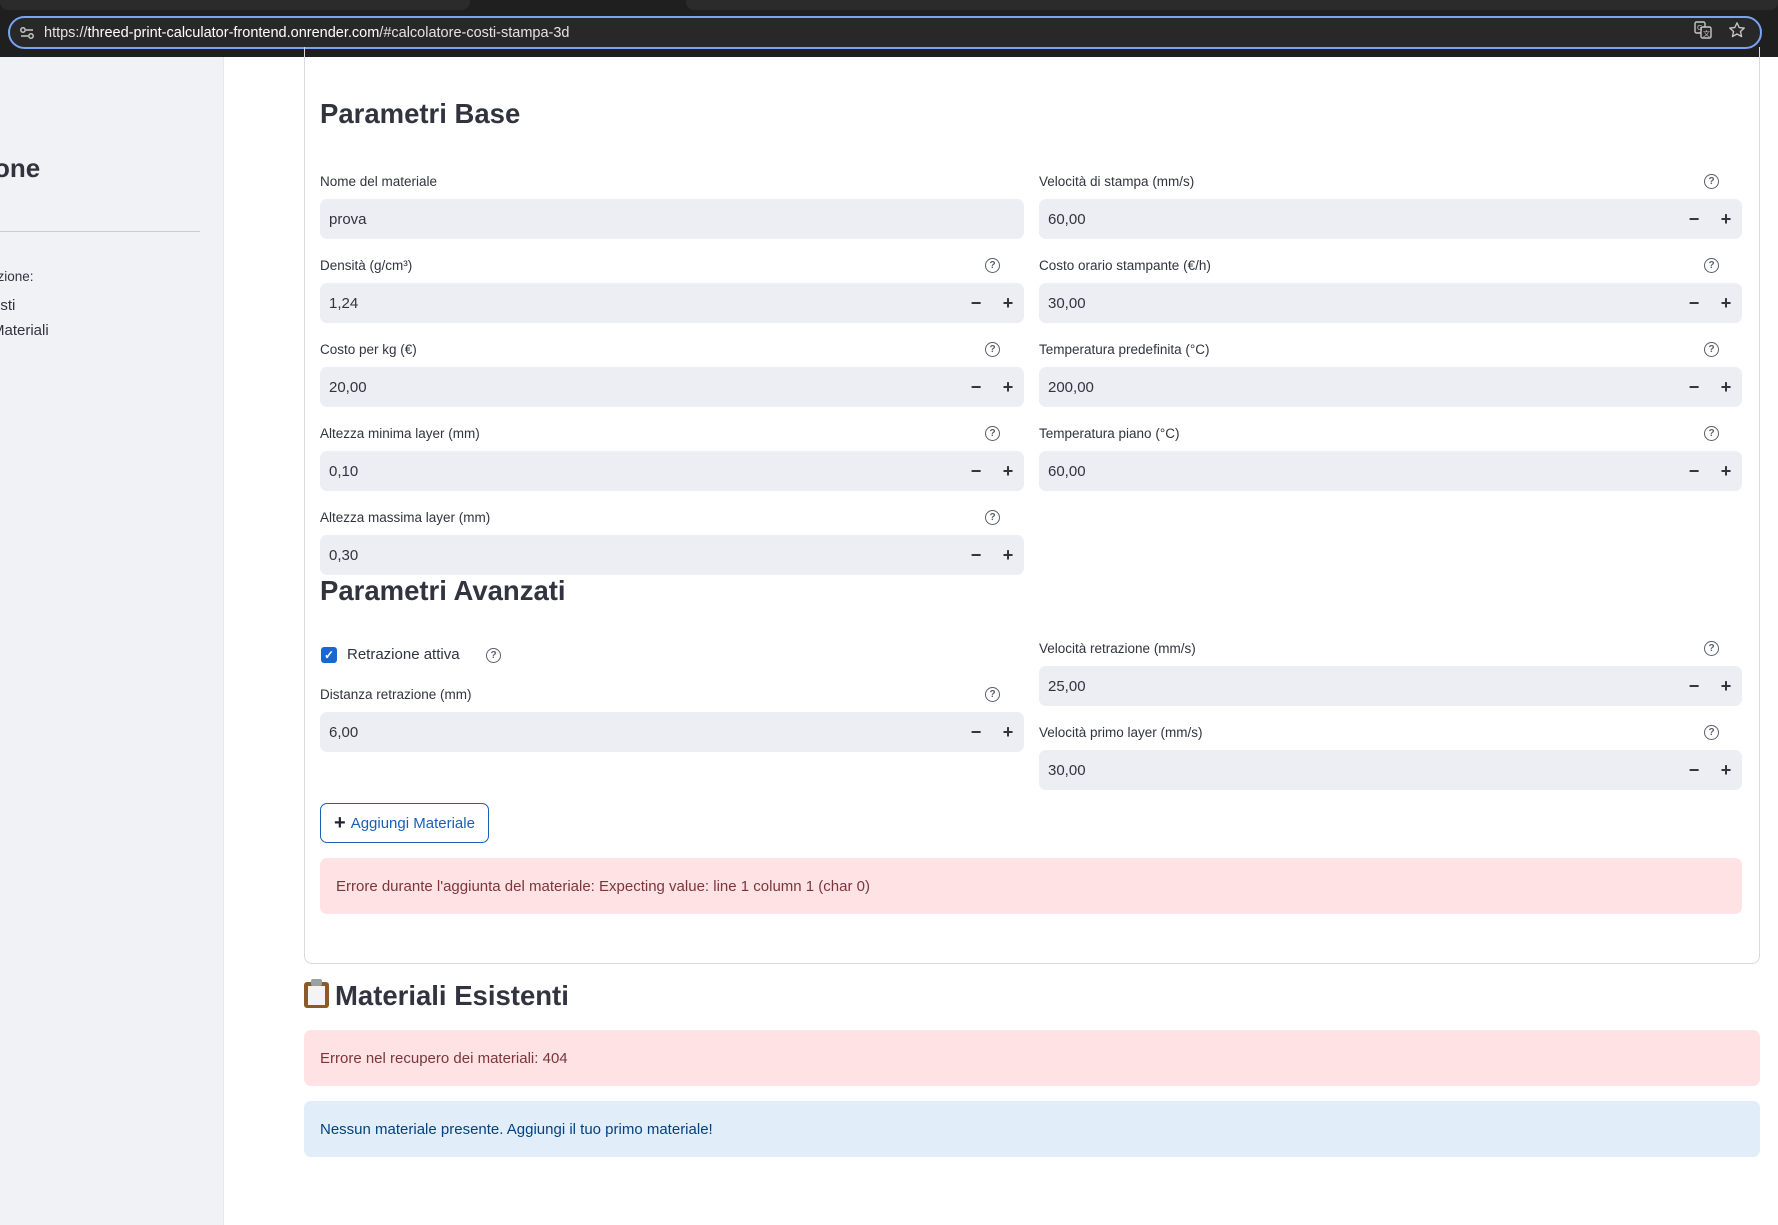 This screenshot has width=1778, height=1225. Describe the element at coordinates (100, 231) in the screenshot. I see `sidebar-divider` at that location.